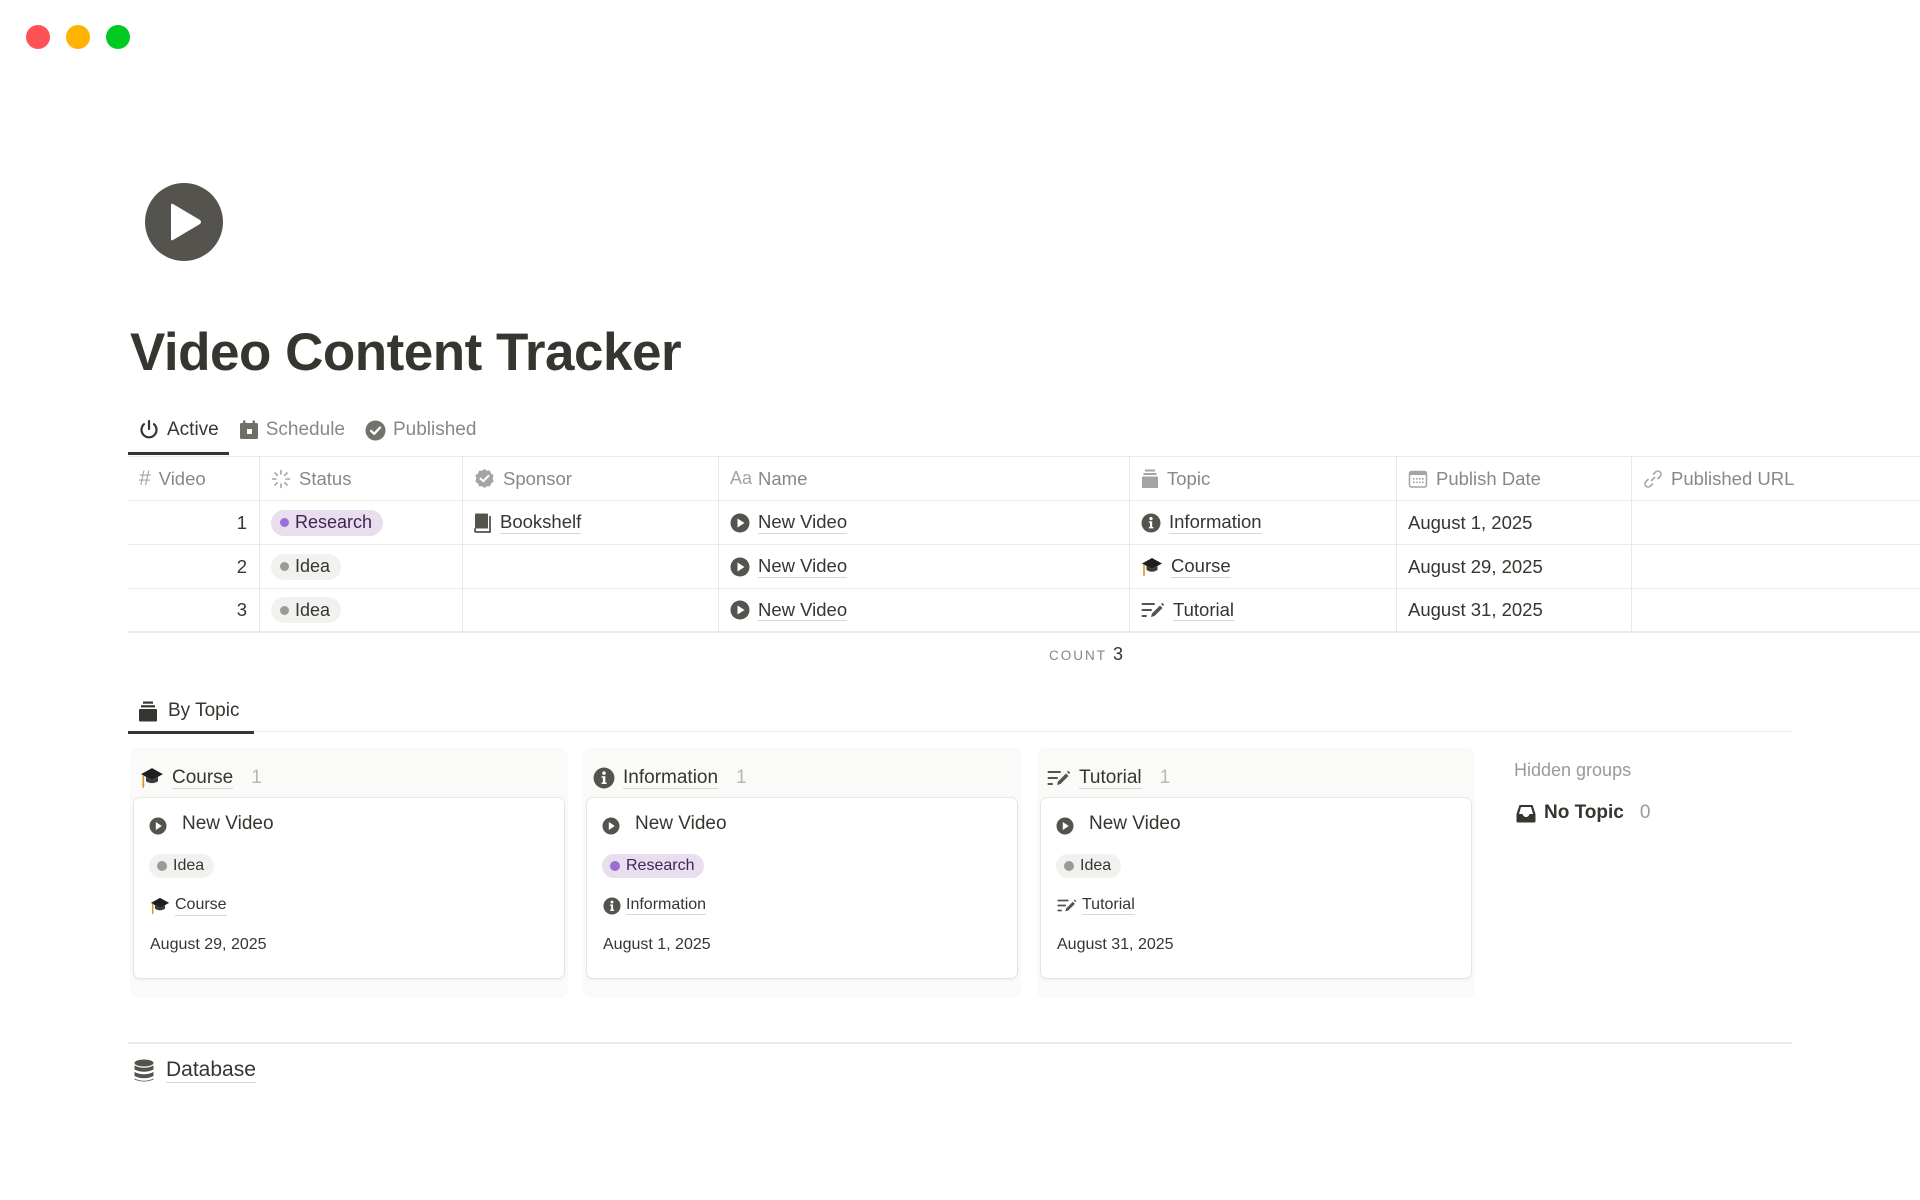 The height and width of the screenshot is (1200, 1920). I want to click on video-number-cell: 3, so click(194, 610).